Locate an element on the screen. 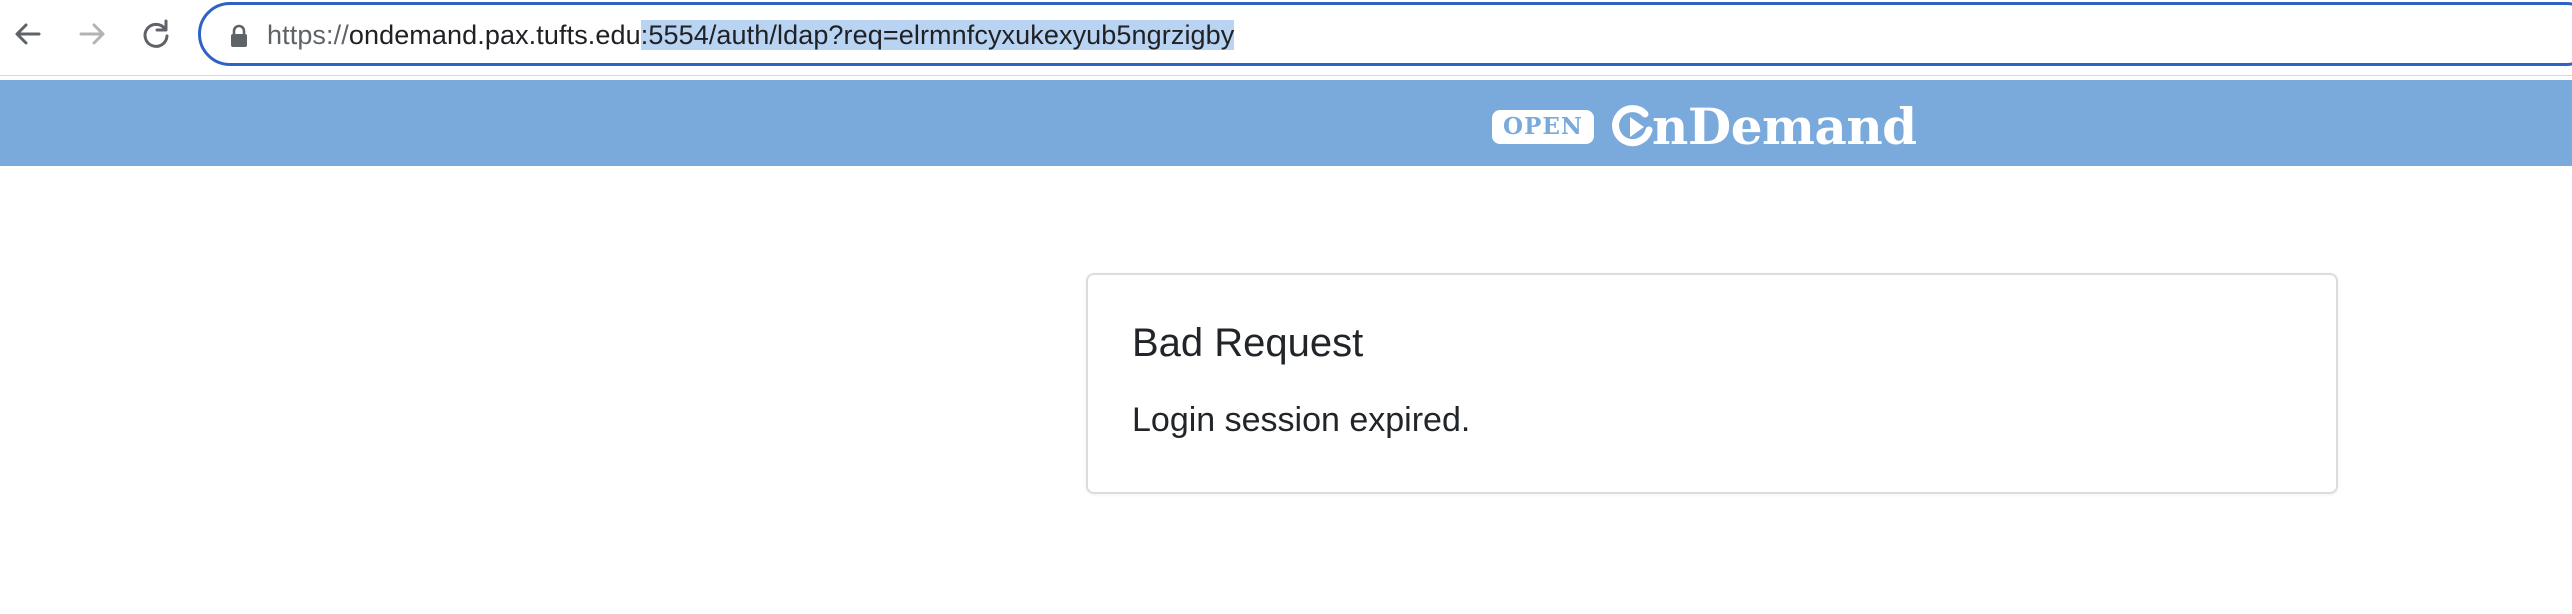 The width and height of the screenshot is (2572, 614). ondemand-navbar: OPEN nDemand is located at coordinates (1286, 123).